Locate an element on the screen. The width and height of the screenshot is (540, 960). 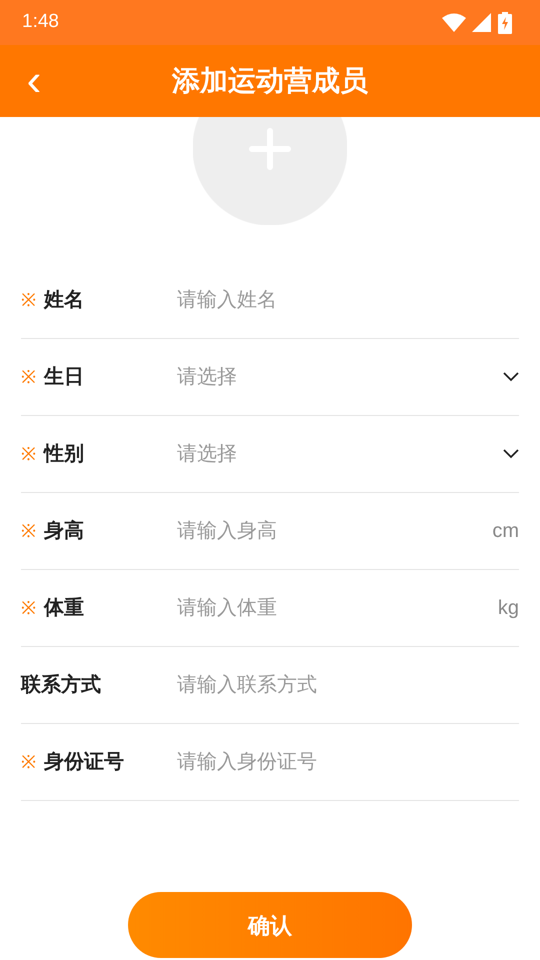
field-label: 性别 is located at coordinates (64, 454).